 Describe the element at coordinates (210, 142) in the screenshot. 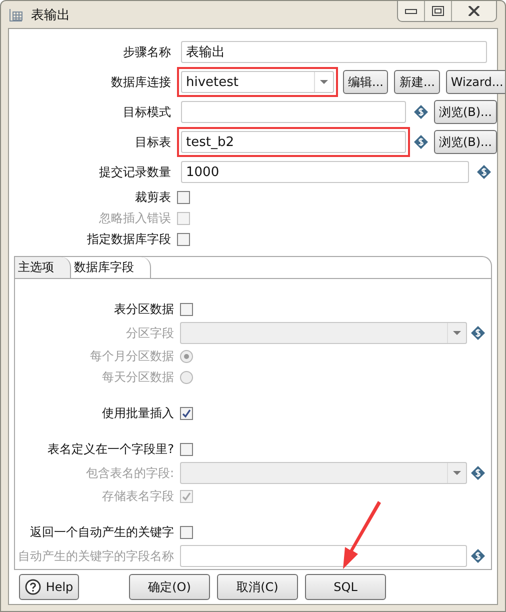

I see `field-value: test_b2` at that location.